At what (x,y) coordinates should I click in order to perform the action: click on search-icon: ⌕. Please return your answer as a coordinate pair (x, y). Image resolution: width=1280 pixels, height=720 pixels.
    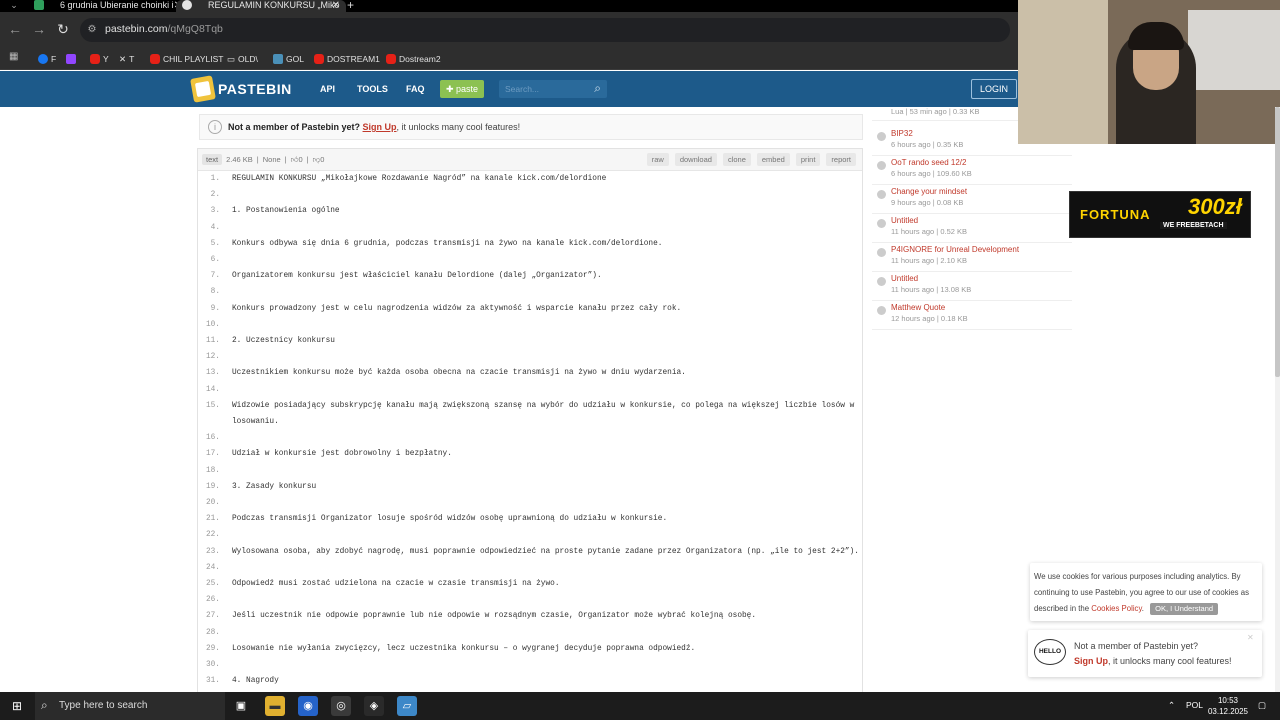
    Looking at the image, I should click on (597, 88).